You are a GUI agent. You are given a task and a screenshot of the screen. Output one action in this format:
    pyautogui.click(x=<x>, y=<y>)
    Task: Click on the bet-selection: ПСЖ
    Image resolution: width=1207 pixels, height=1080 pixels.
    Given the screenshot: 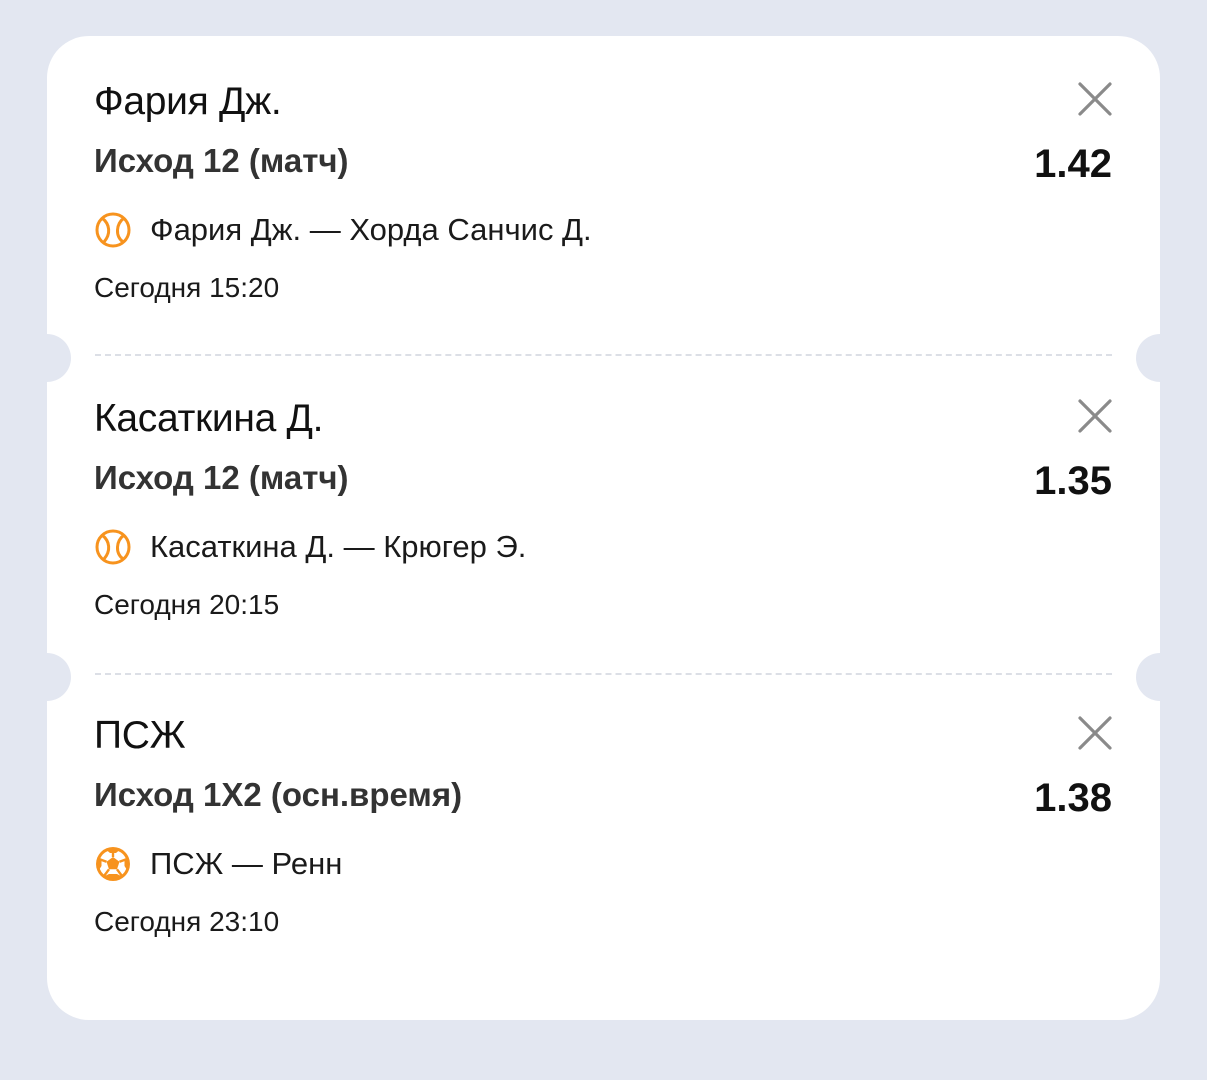 What is the action you would take?
    pyautogui.click(x=140, y=735)
    